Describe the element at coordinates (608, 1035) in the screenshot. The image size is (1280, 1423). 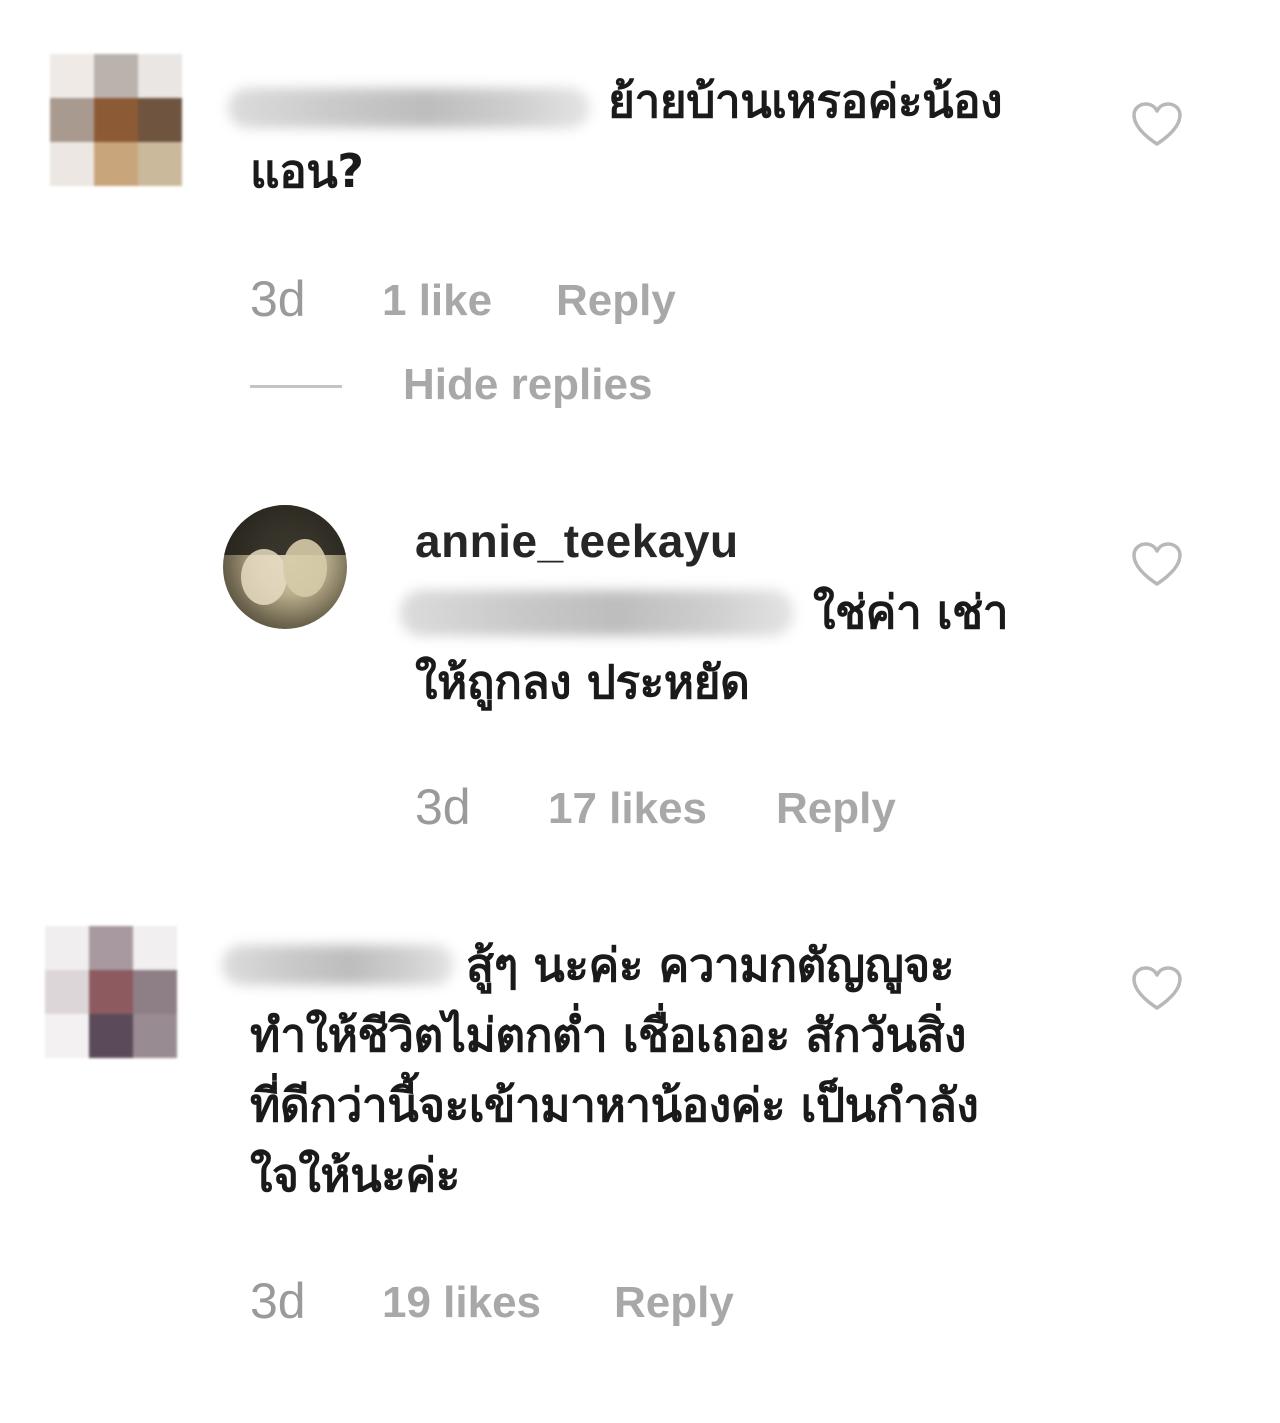
I see `comment-text-line: ทำให้ชีวิตไม่ตกต่ำ เชื่อเถอะ สักวันสิ่ง` at that location.